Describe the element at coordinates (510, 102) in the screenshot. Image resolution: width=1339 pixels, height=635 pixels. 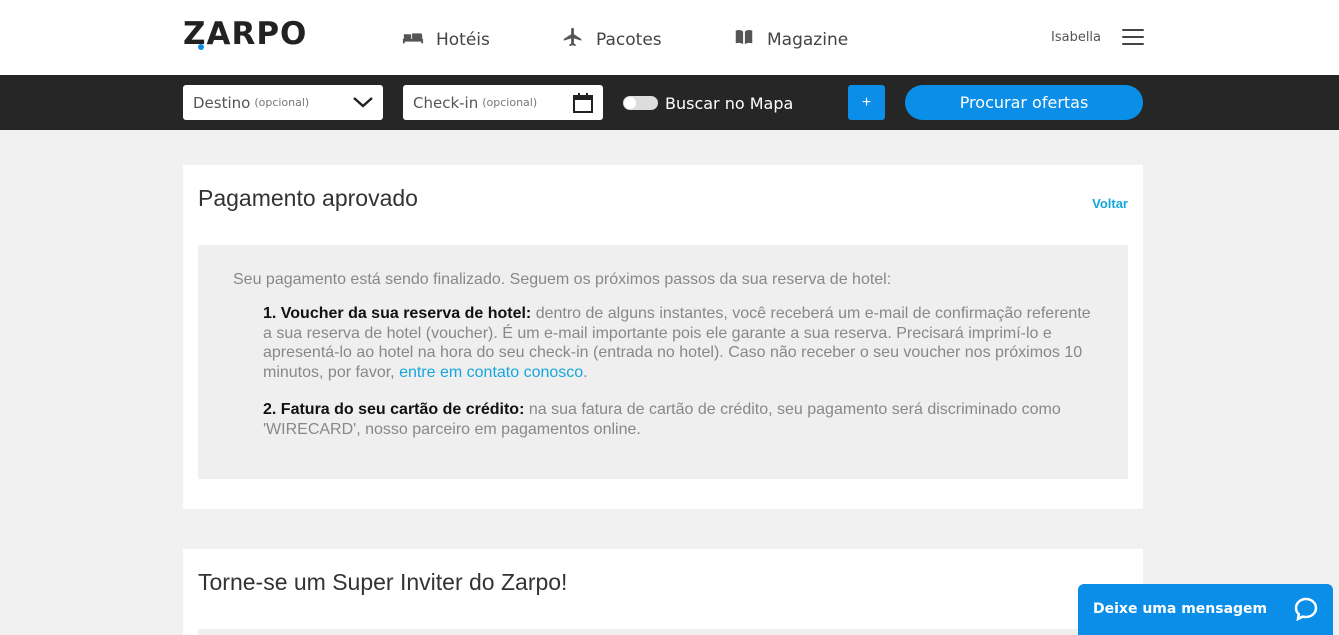
I see `checkin-optional: (opcional)` at that location.